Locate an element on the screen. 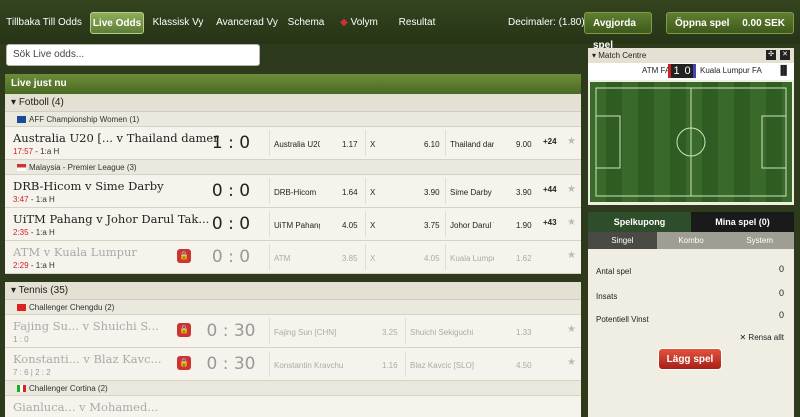 This screenshot has width=800, height=417. home-player: Konstantin Kravchu is located at coordinates (309, 365).